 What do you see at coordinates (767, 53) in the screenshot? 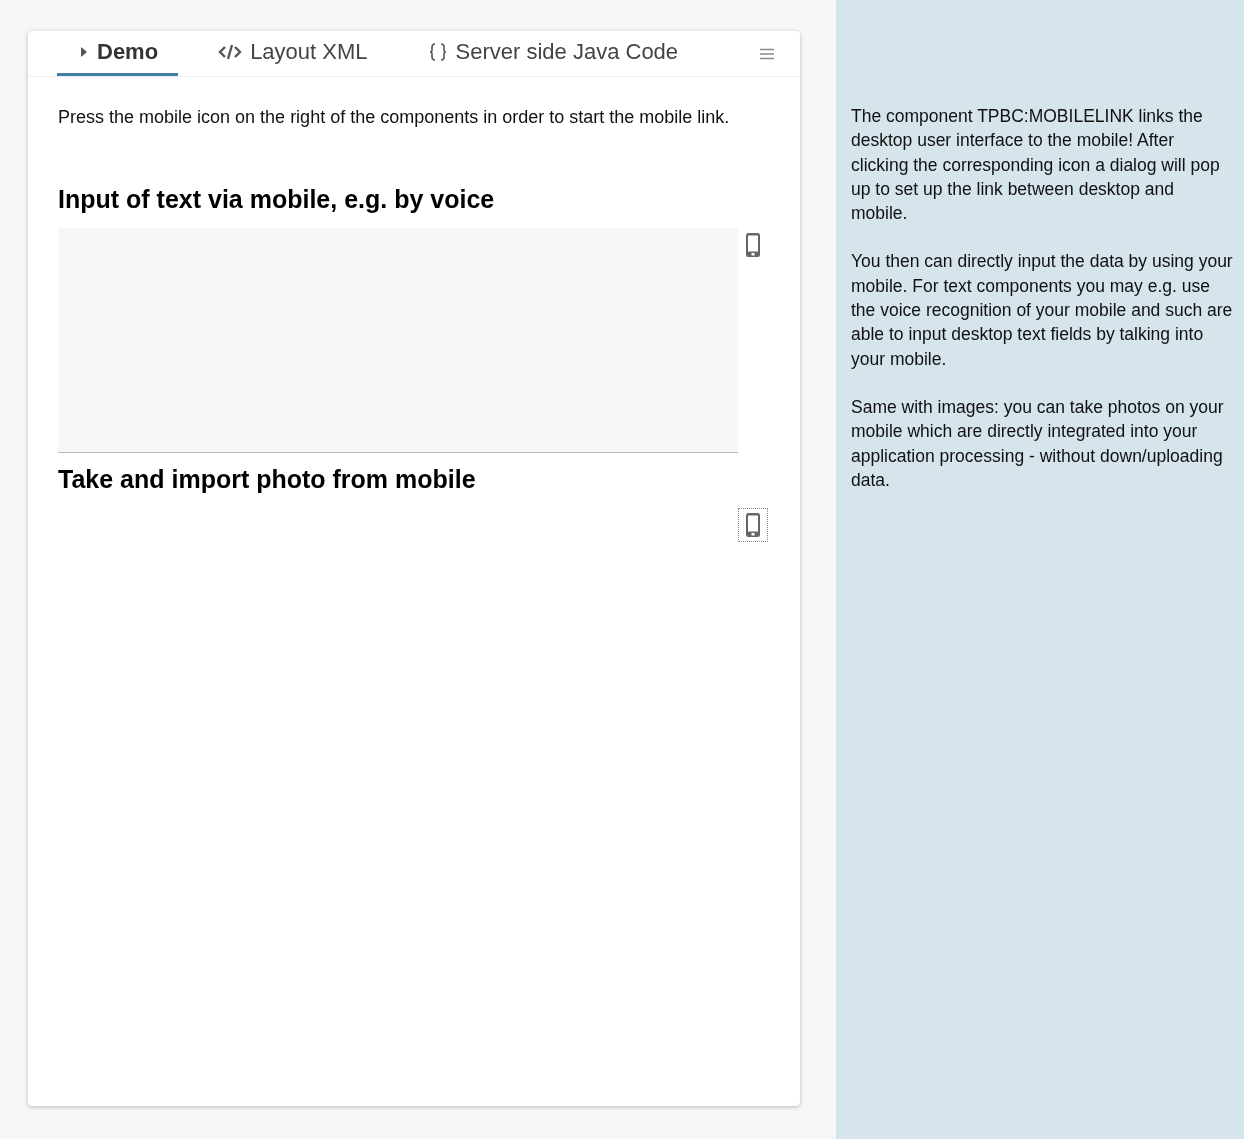
I see `menu-icon` at bounding box center [767, 53].